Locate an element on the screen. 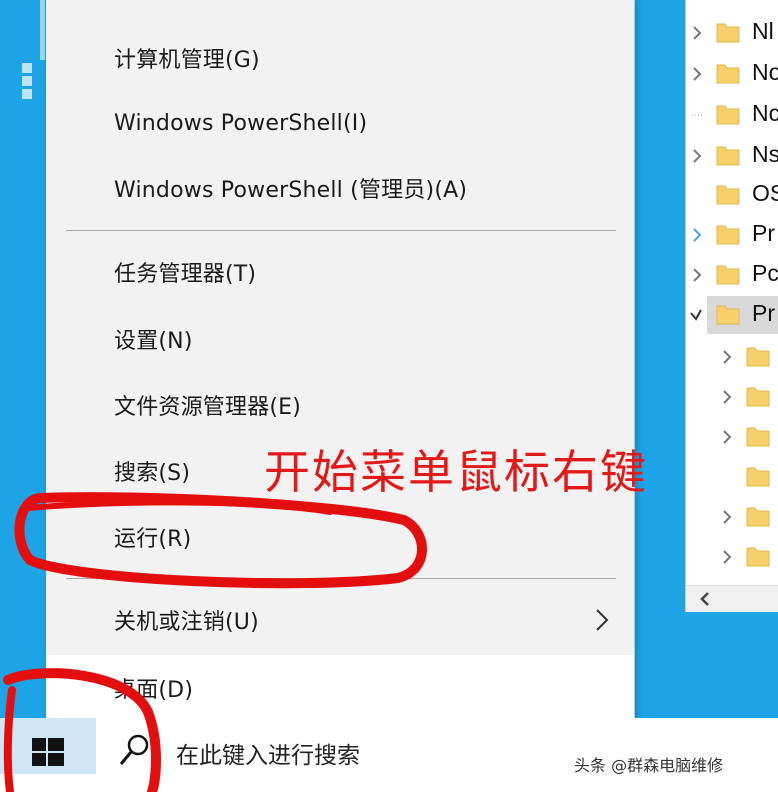 The height and width of the screenshot is (792, 778). annotation-text: 开始菜单鼠标右键 is located at coordinates (456, 472).